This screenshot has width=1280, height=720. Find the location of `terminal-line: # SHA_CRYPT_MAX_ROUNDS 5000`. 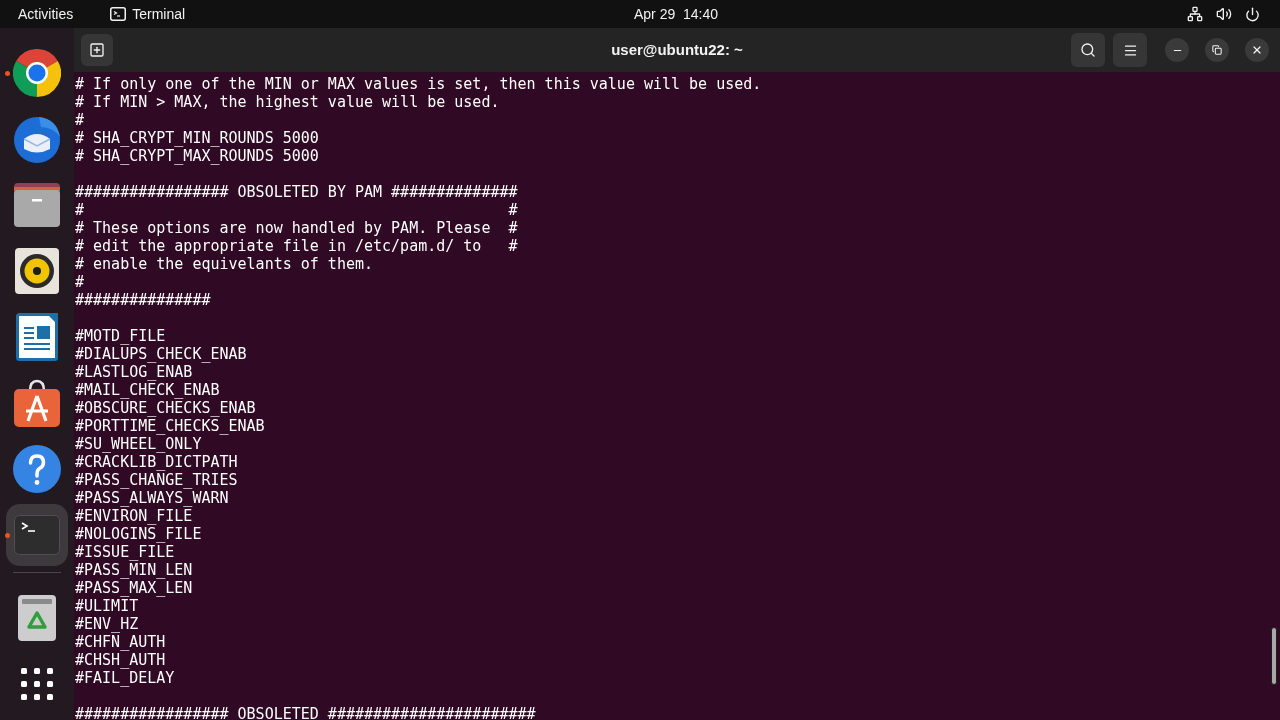

terminal-line: # SHA_CRYPT_MAX_ROUNDS 5000 is located at coordinates (197, 156).